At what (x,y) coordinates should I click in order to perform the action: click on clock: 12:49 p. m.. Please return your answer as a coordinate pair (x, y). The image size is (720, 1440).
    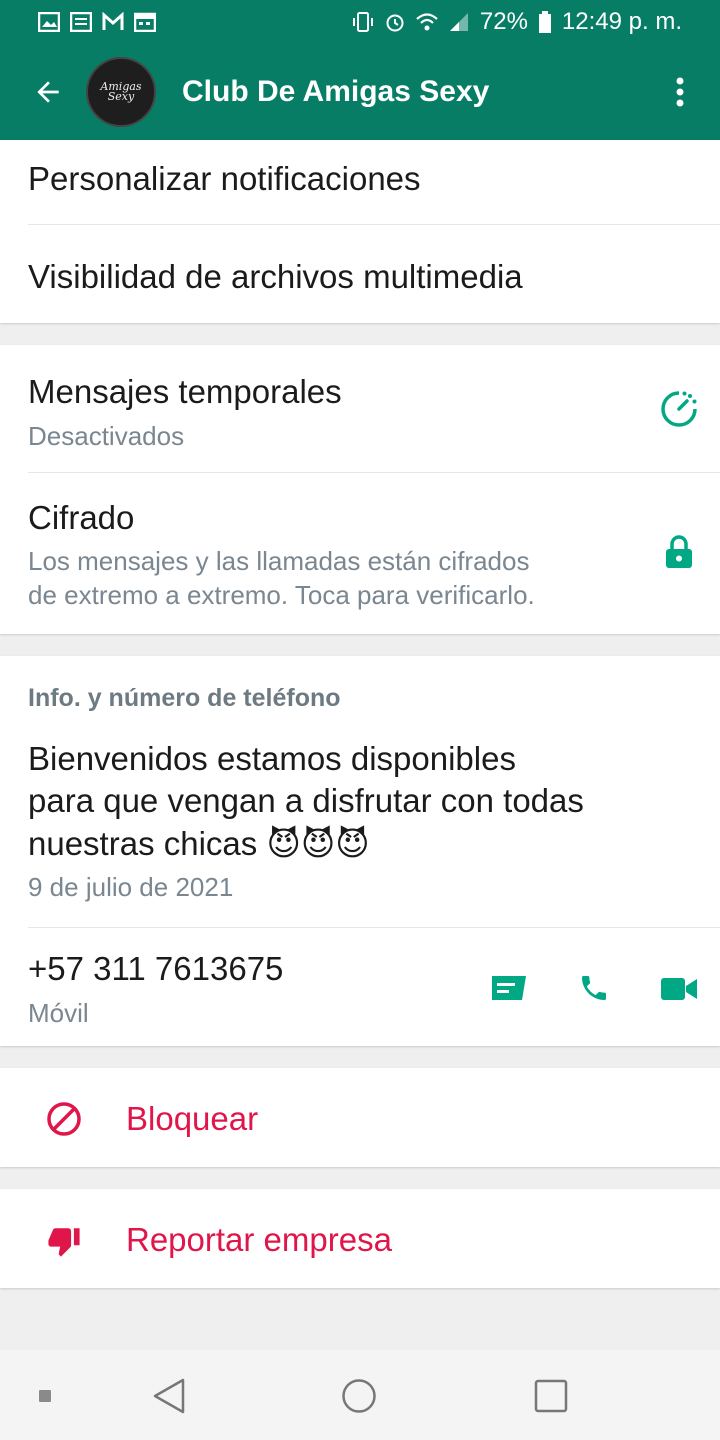
    Looking at the image, I should click on (621, 21).